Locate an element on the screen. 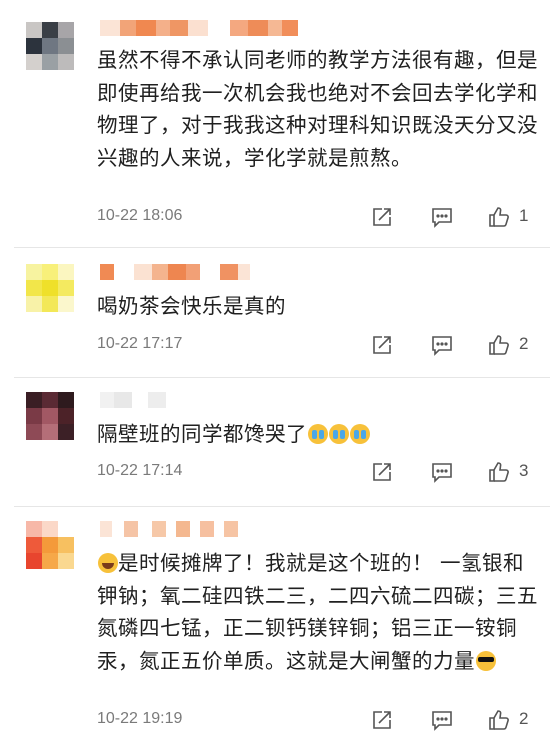 Image resolution: width=550 pixels, height=749 pixels. comment-time: 10-22 17:17 is located at coordinates (140, 343).